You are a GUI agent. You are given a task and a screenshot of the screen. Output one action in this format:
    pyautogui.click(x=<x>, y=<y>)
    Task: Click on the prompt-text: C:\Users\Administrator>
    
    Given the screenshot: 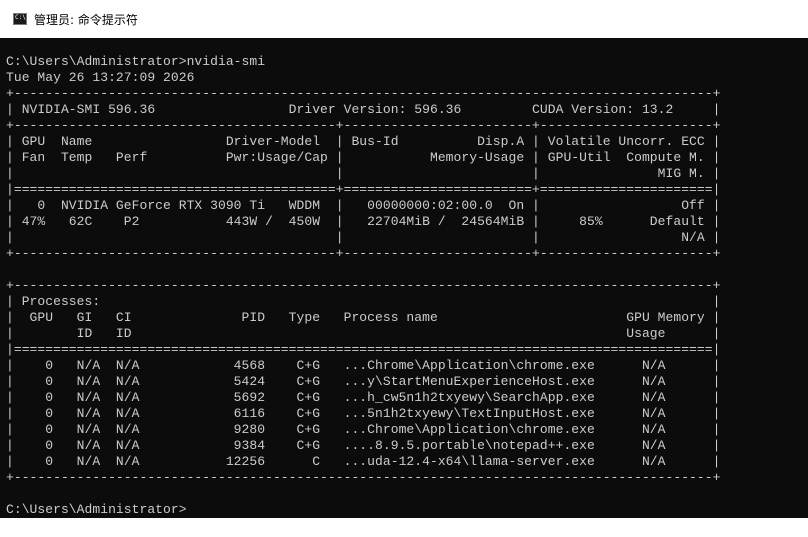 What is the action you would take?
    pyautogui.click(x=96, y=509)
    